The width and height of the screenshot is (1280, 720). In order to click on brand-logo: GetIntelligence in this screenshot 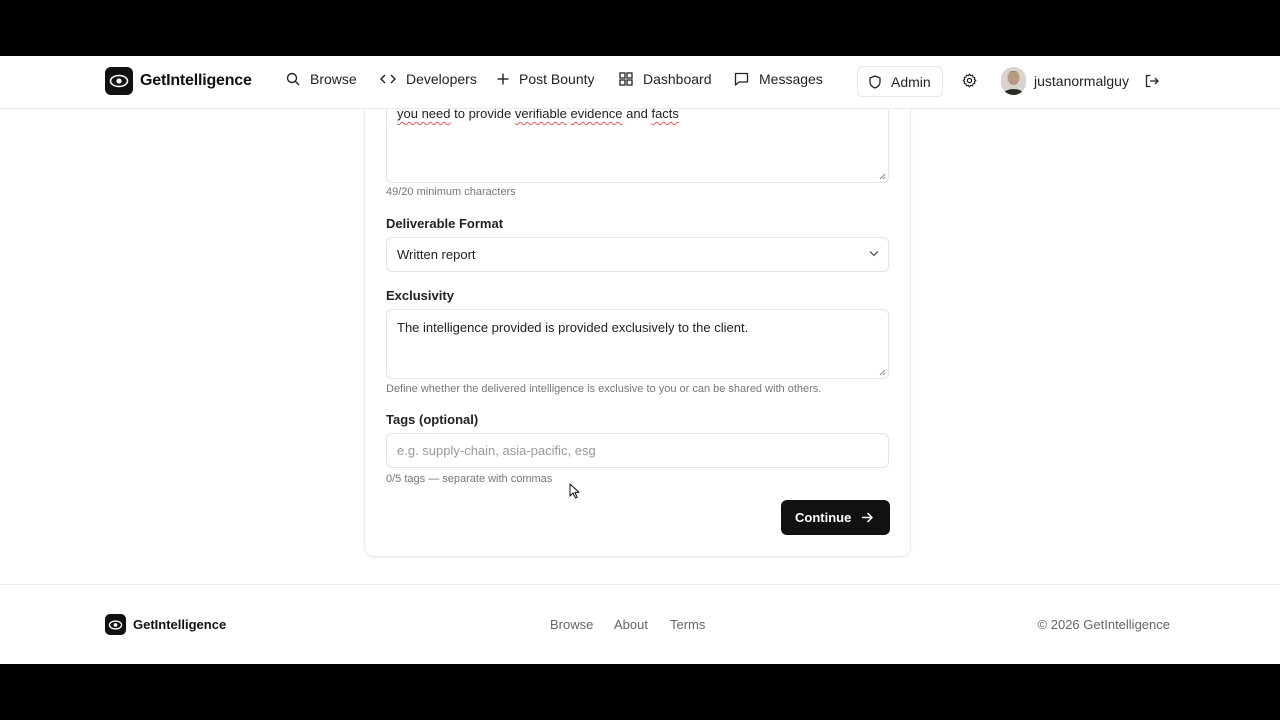, I will do `click(178, 81)`.